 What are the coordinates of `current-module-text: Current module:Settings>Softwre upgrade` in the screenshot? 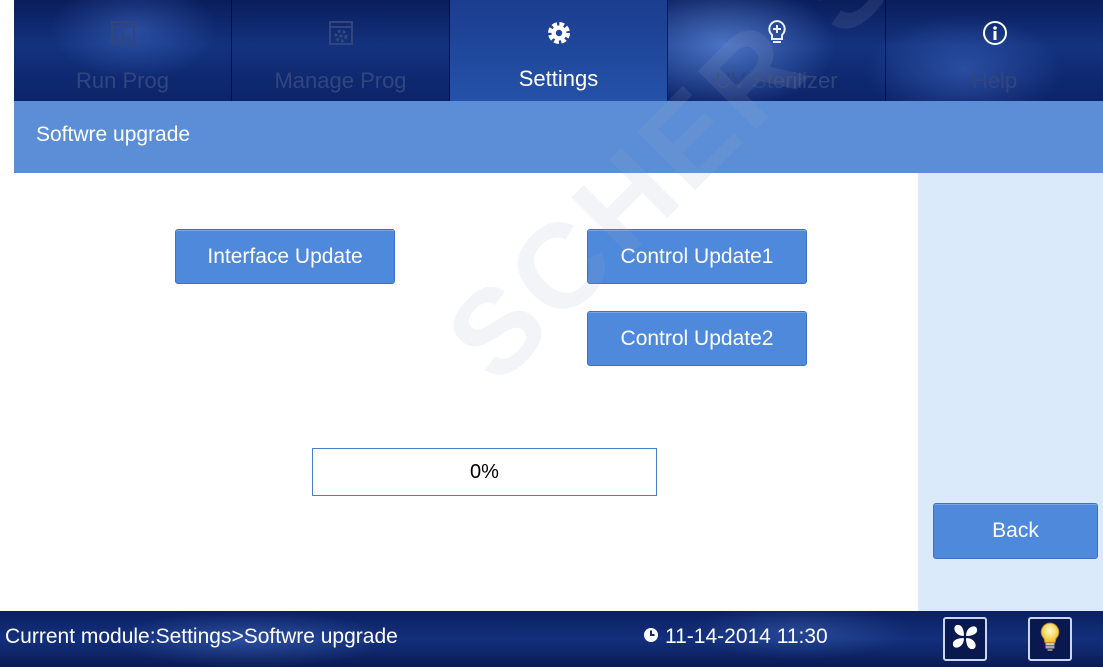 It's located at (201, 636).